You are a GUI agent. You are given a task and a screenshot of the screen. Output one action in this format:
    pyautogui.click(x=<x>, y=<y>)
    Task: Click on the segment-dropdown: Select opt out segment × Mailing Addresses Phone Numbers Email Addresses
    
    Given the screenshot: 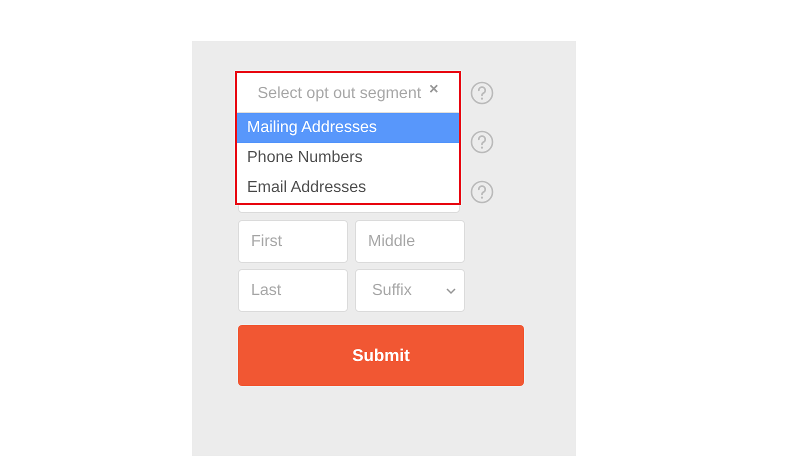 What is the action you would take?
    pyautogui.click(x=348, y=138)
    